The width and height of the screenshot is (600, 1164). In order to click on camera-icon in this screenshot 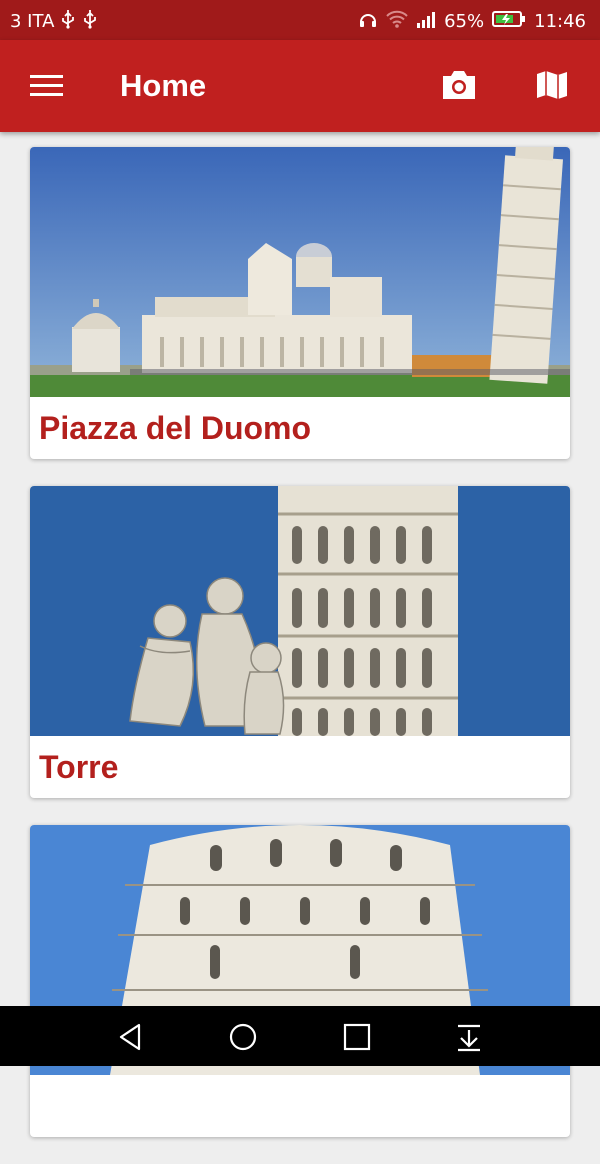, I will do `click(459, 87)`.